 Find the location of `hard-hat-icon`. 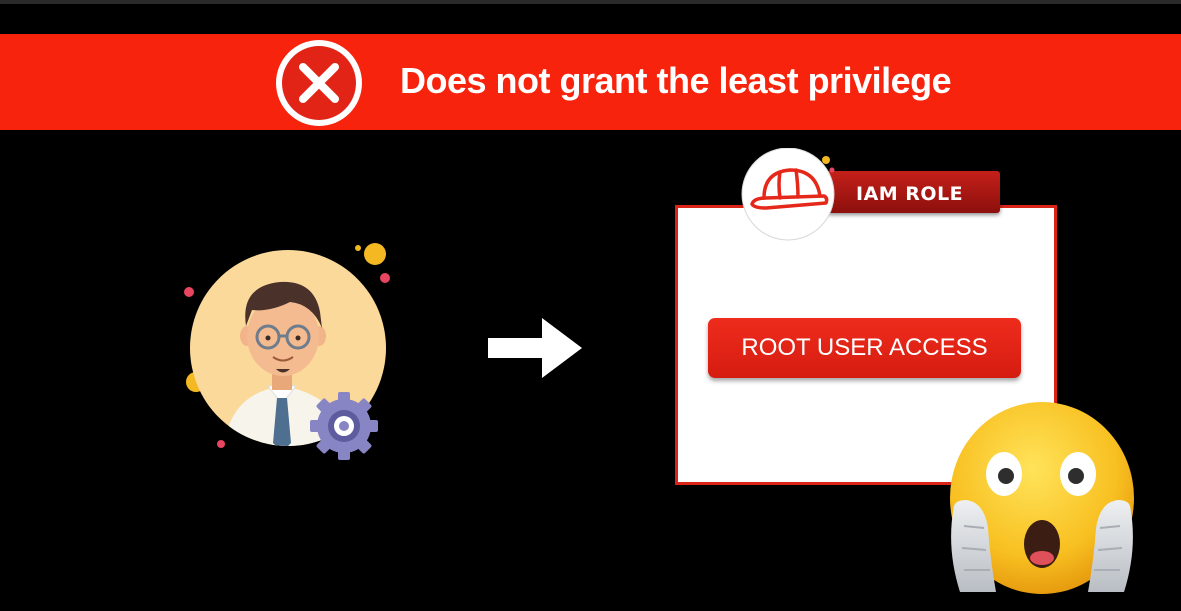

hard-hat-icon is located at coordinates (788, 194).